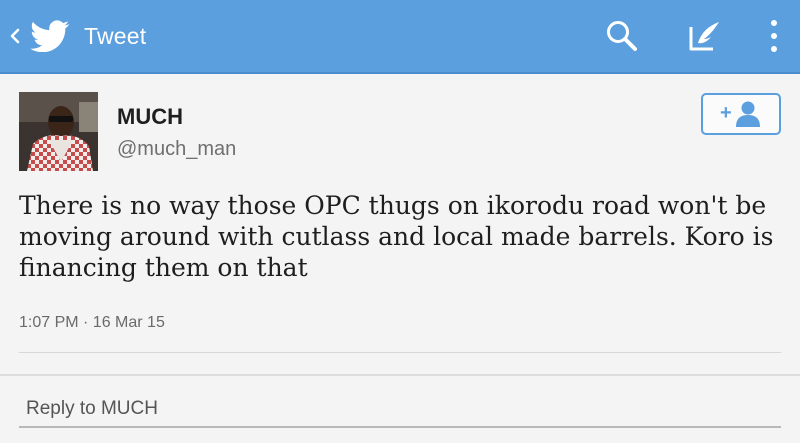  Describe the element at coordinates (92, 408) in the screenshot. I see `reply-placeholder: Reply to MUCH` at that location.